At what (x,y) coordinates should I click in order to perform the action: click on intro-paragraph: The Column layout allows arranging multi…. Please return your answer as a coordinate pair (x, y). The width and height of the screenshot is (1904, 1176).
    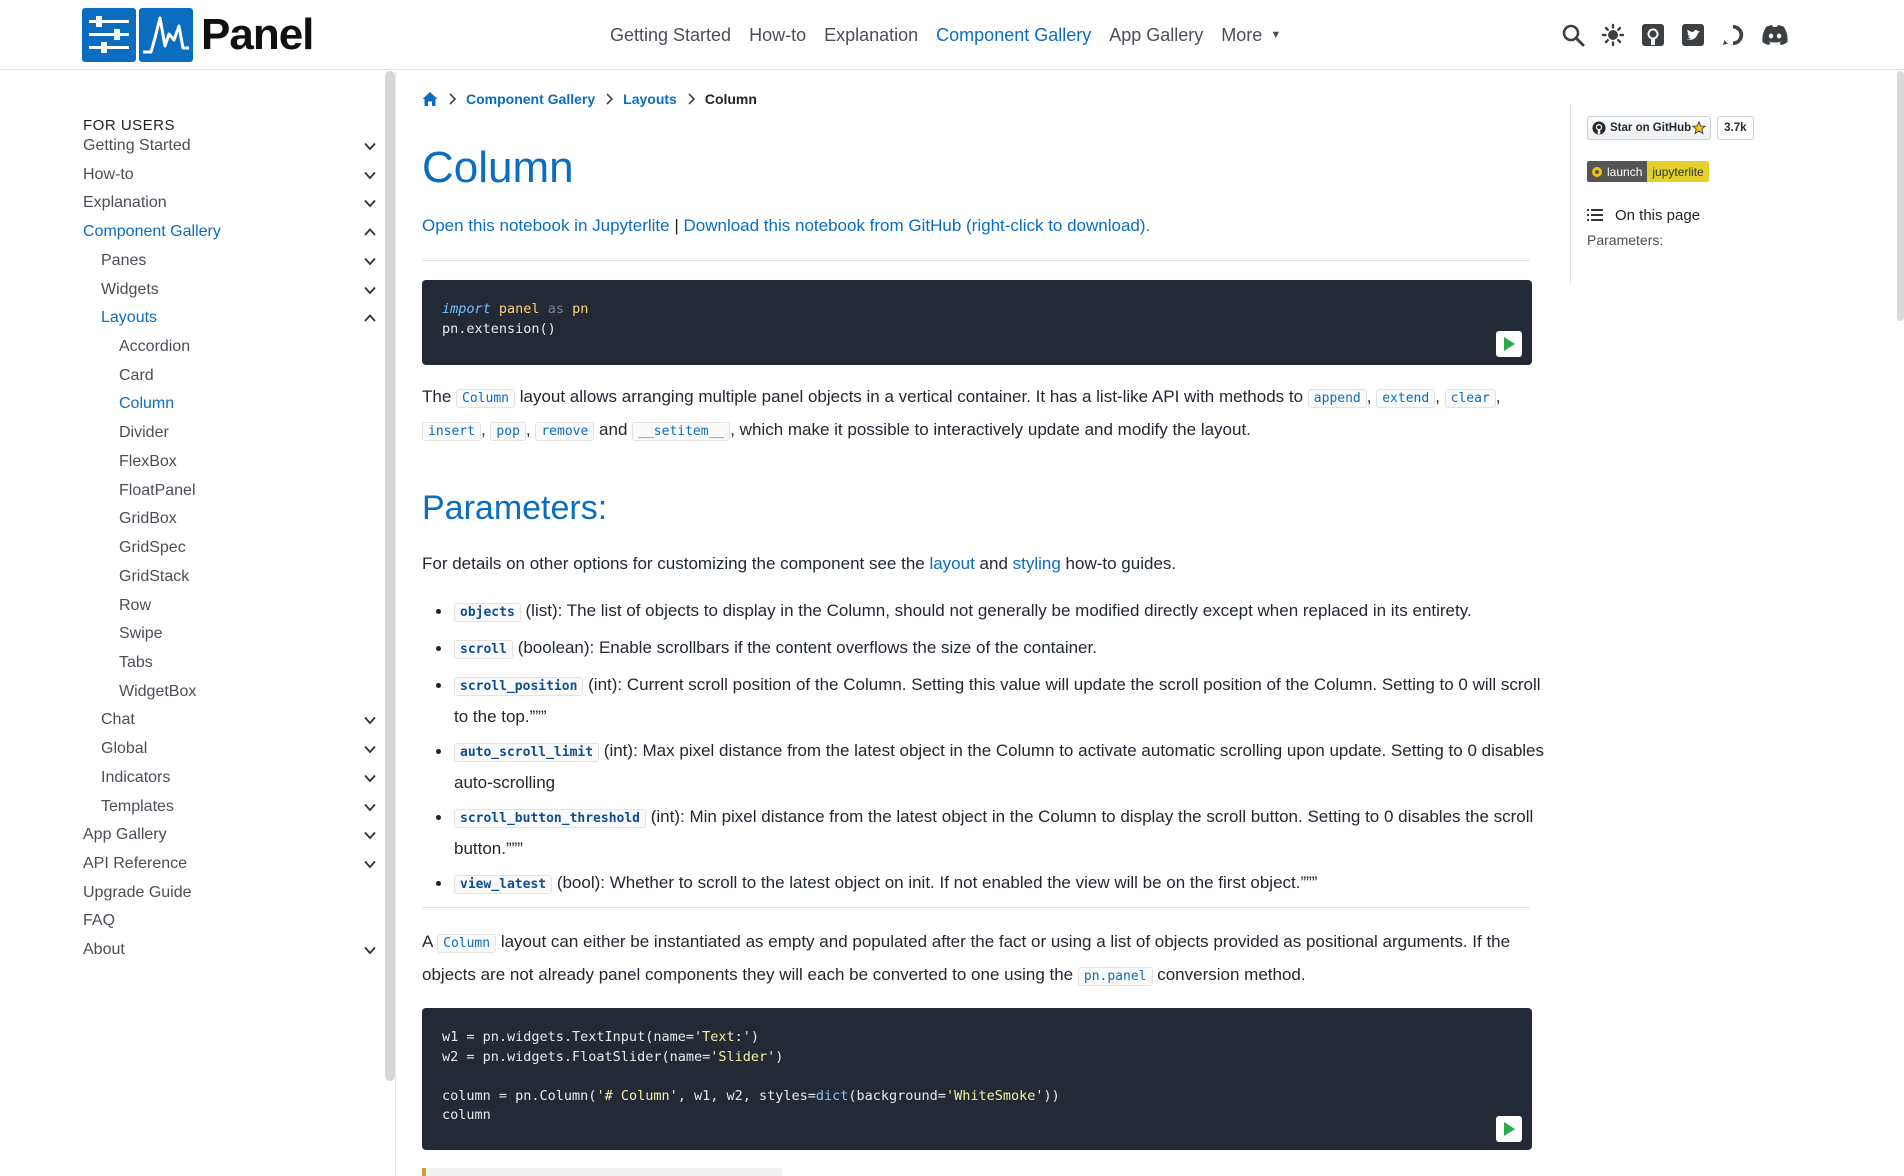
    Looking at the image, I should click on (961, 414).